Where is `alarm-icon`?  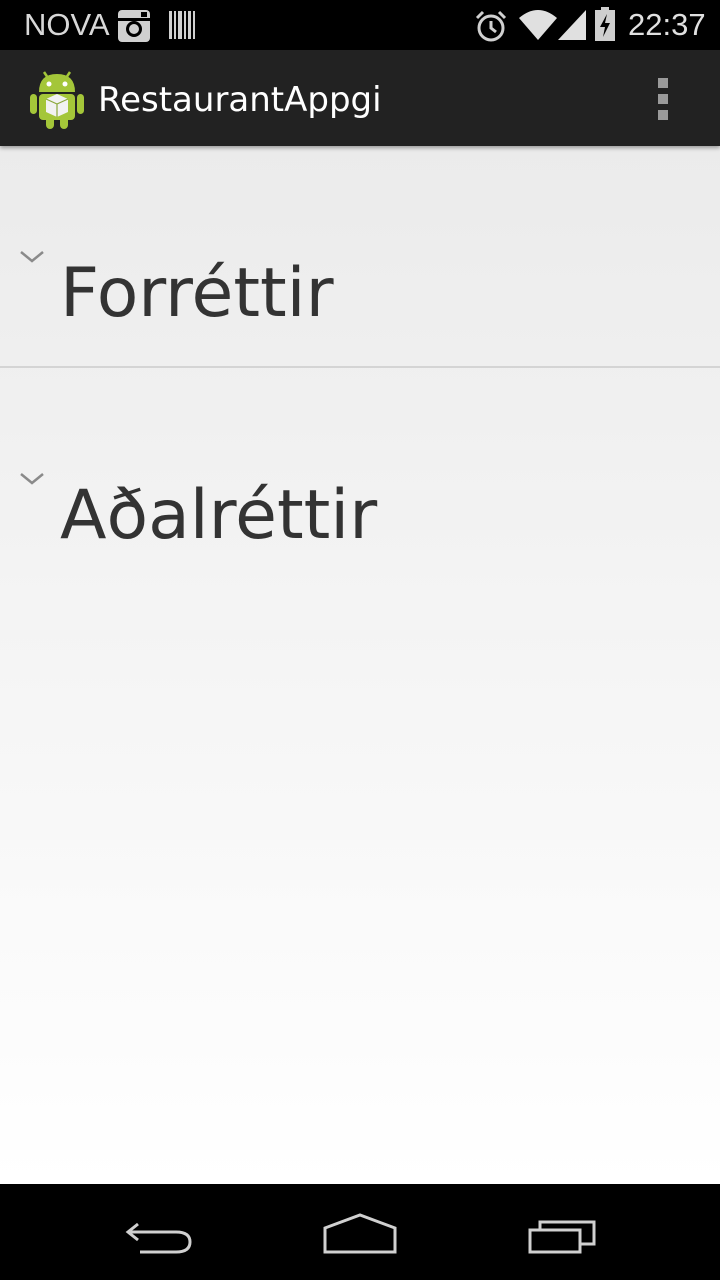
alarm-icon is located at coordinates (491, 26).